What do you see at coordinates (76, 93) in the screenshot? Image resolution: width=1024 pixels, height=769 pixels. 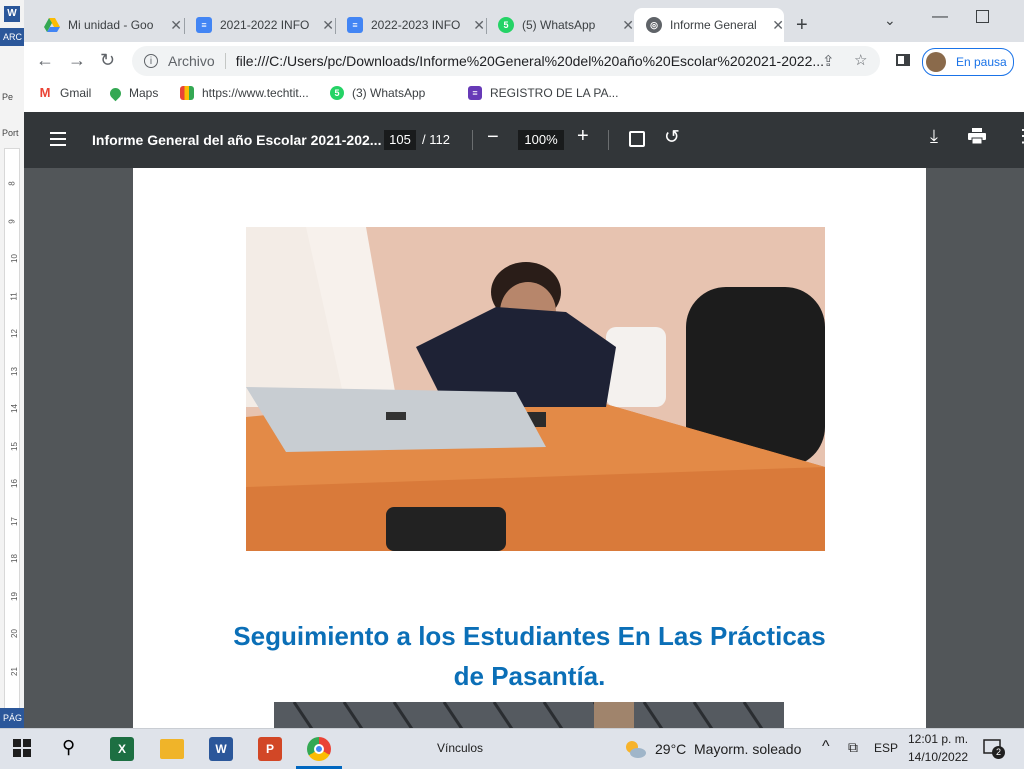 I see `bookmark-label: Gmail` at bounding box center [76, 93].